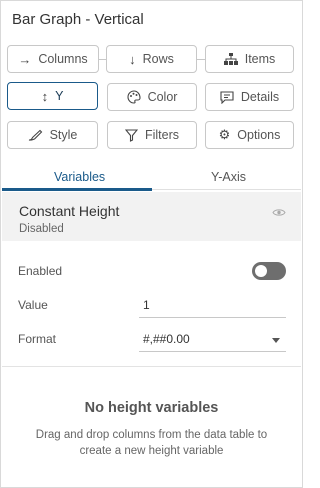 The image size is (320, 488). I want to click on filter-icon, so click(131, 135).